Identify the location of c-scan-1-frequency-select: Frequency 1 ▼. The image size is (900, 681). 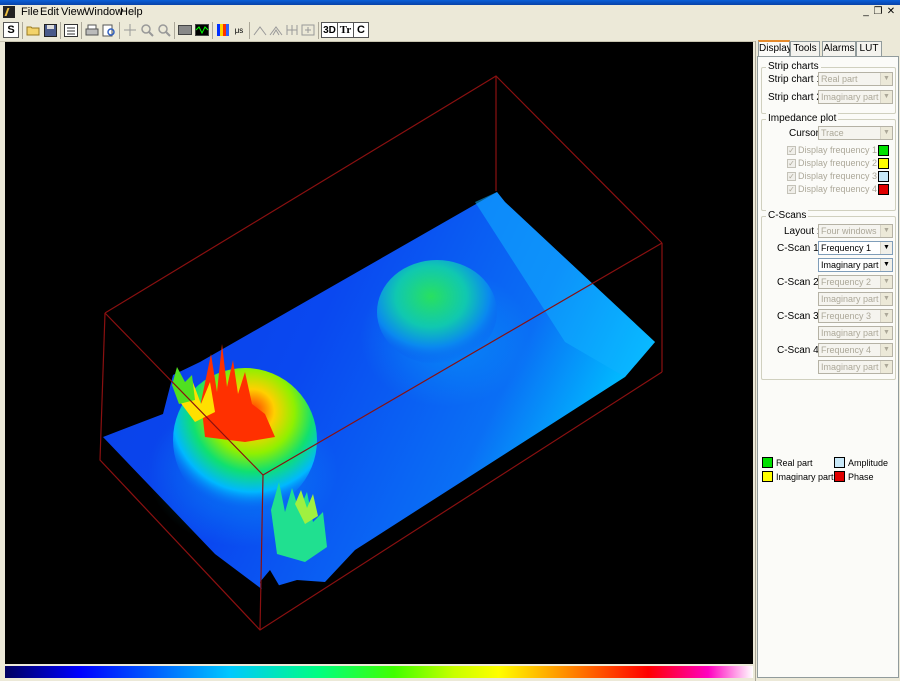
(855, 248).